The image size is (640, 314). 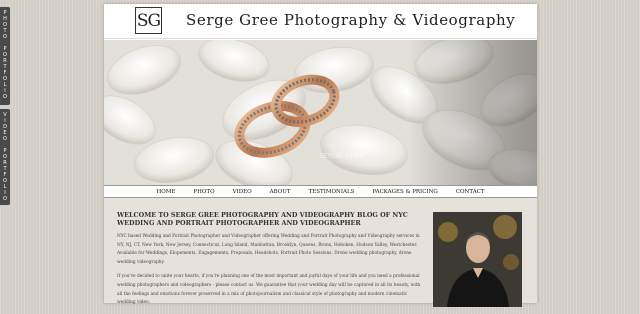 I want to click on video-portfolio-tab: VIDEO PORTFOLIO, so click(x=5, y=157).